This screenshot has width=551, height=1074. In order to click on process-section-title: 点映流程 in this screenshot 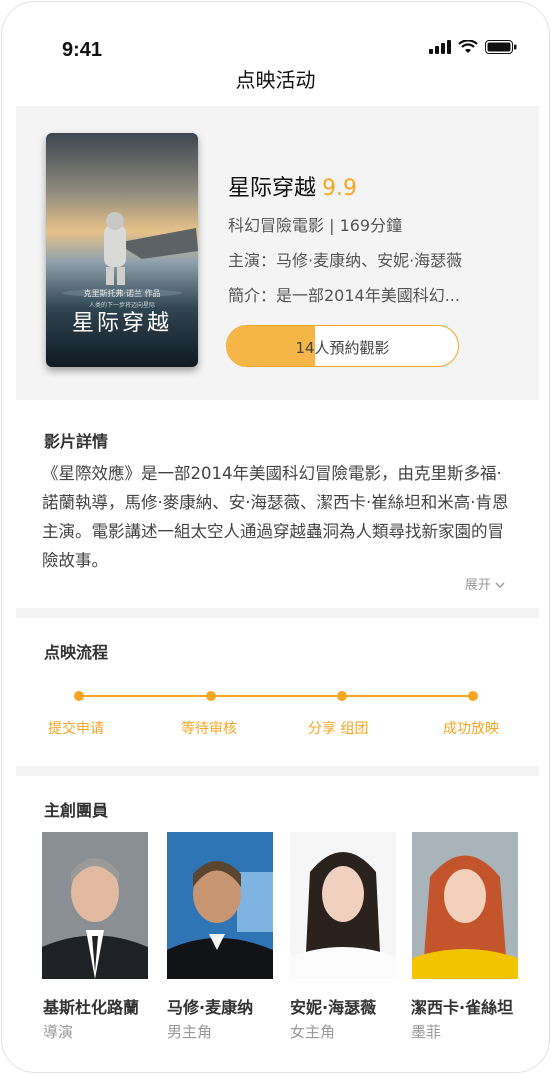, I will do `click(76, 652)`.